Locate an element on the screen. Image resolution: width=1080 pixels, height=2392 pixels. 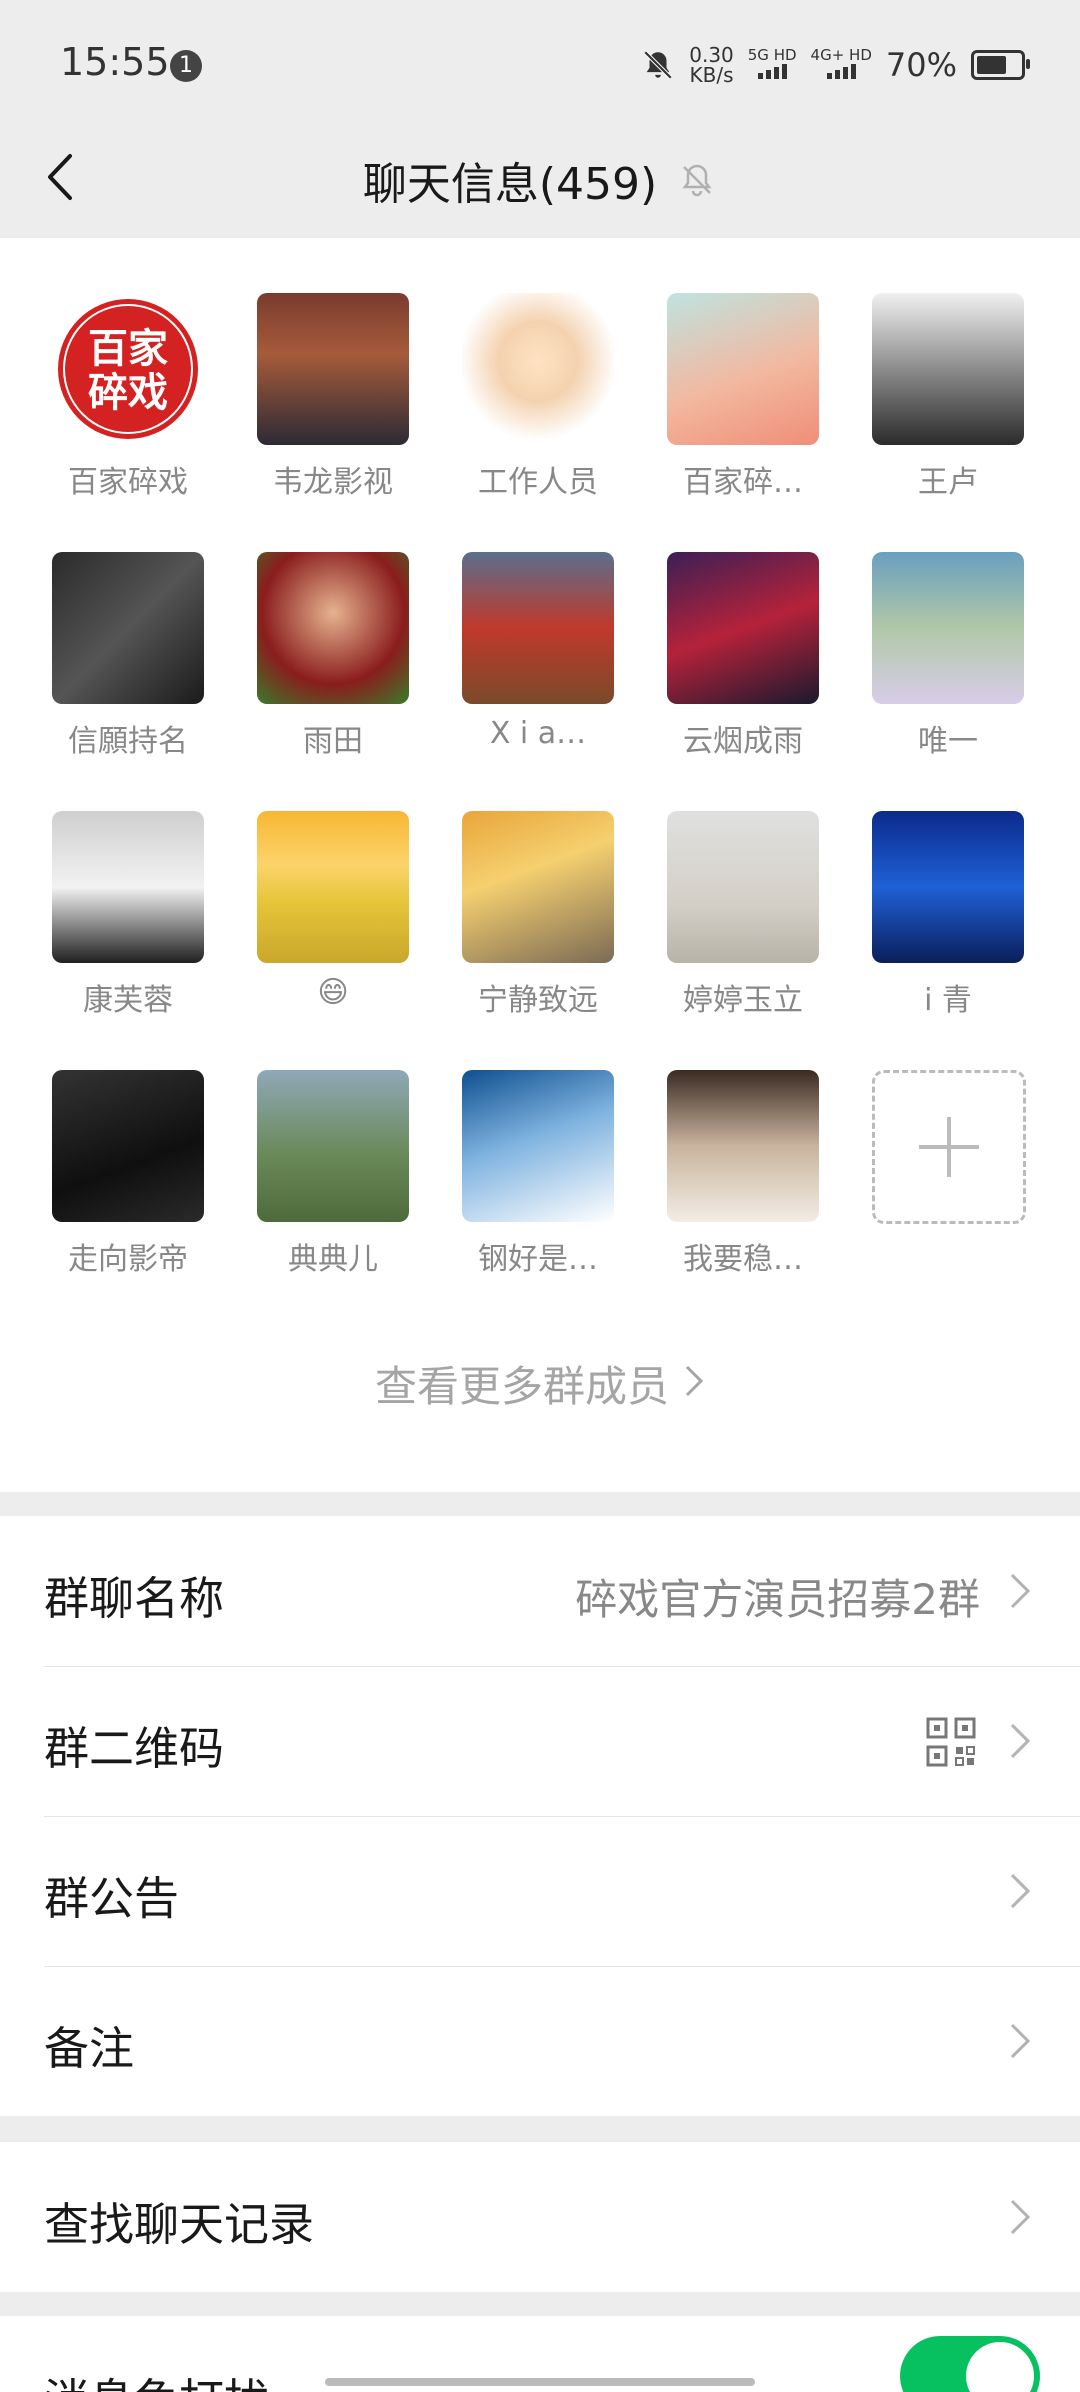
group-qr-row: 群二维码 is located at coordinates (540, 1741).